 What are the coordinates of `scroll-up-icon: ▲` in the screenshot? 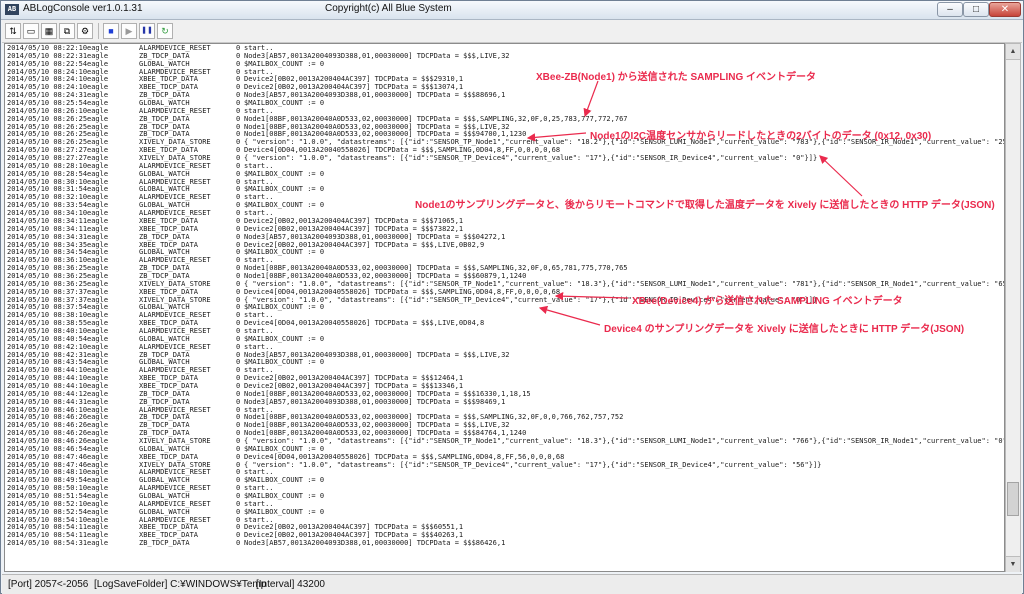 It's located at (1013, 52).